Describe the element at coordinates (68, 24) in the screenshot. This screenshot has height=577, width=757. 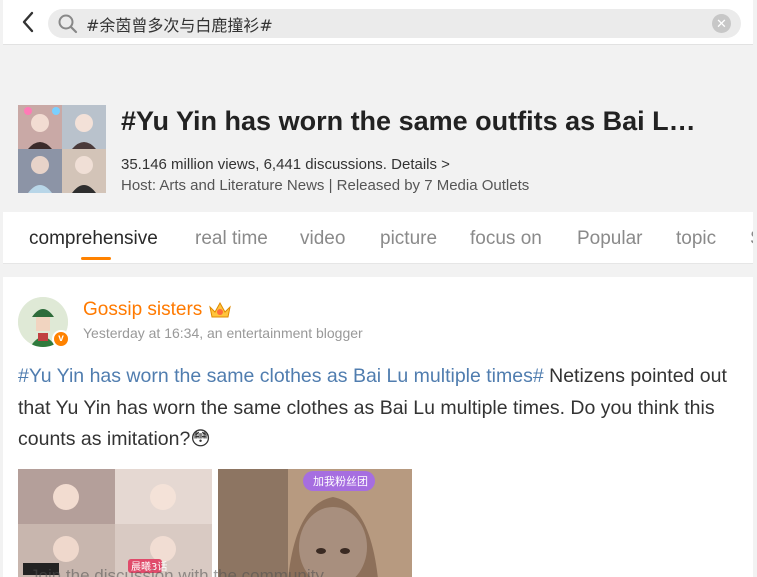
I see `search-icon` at that location.